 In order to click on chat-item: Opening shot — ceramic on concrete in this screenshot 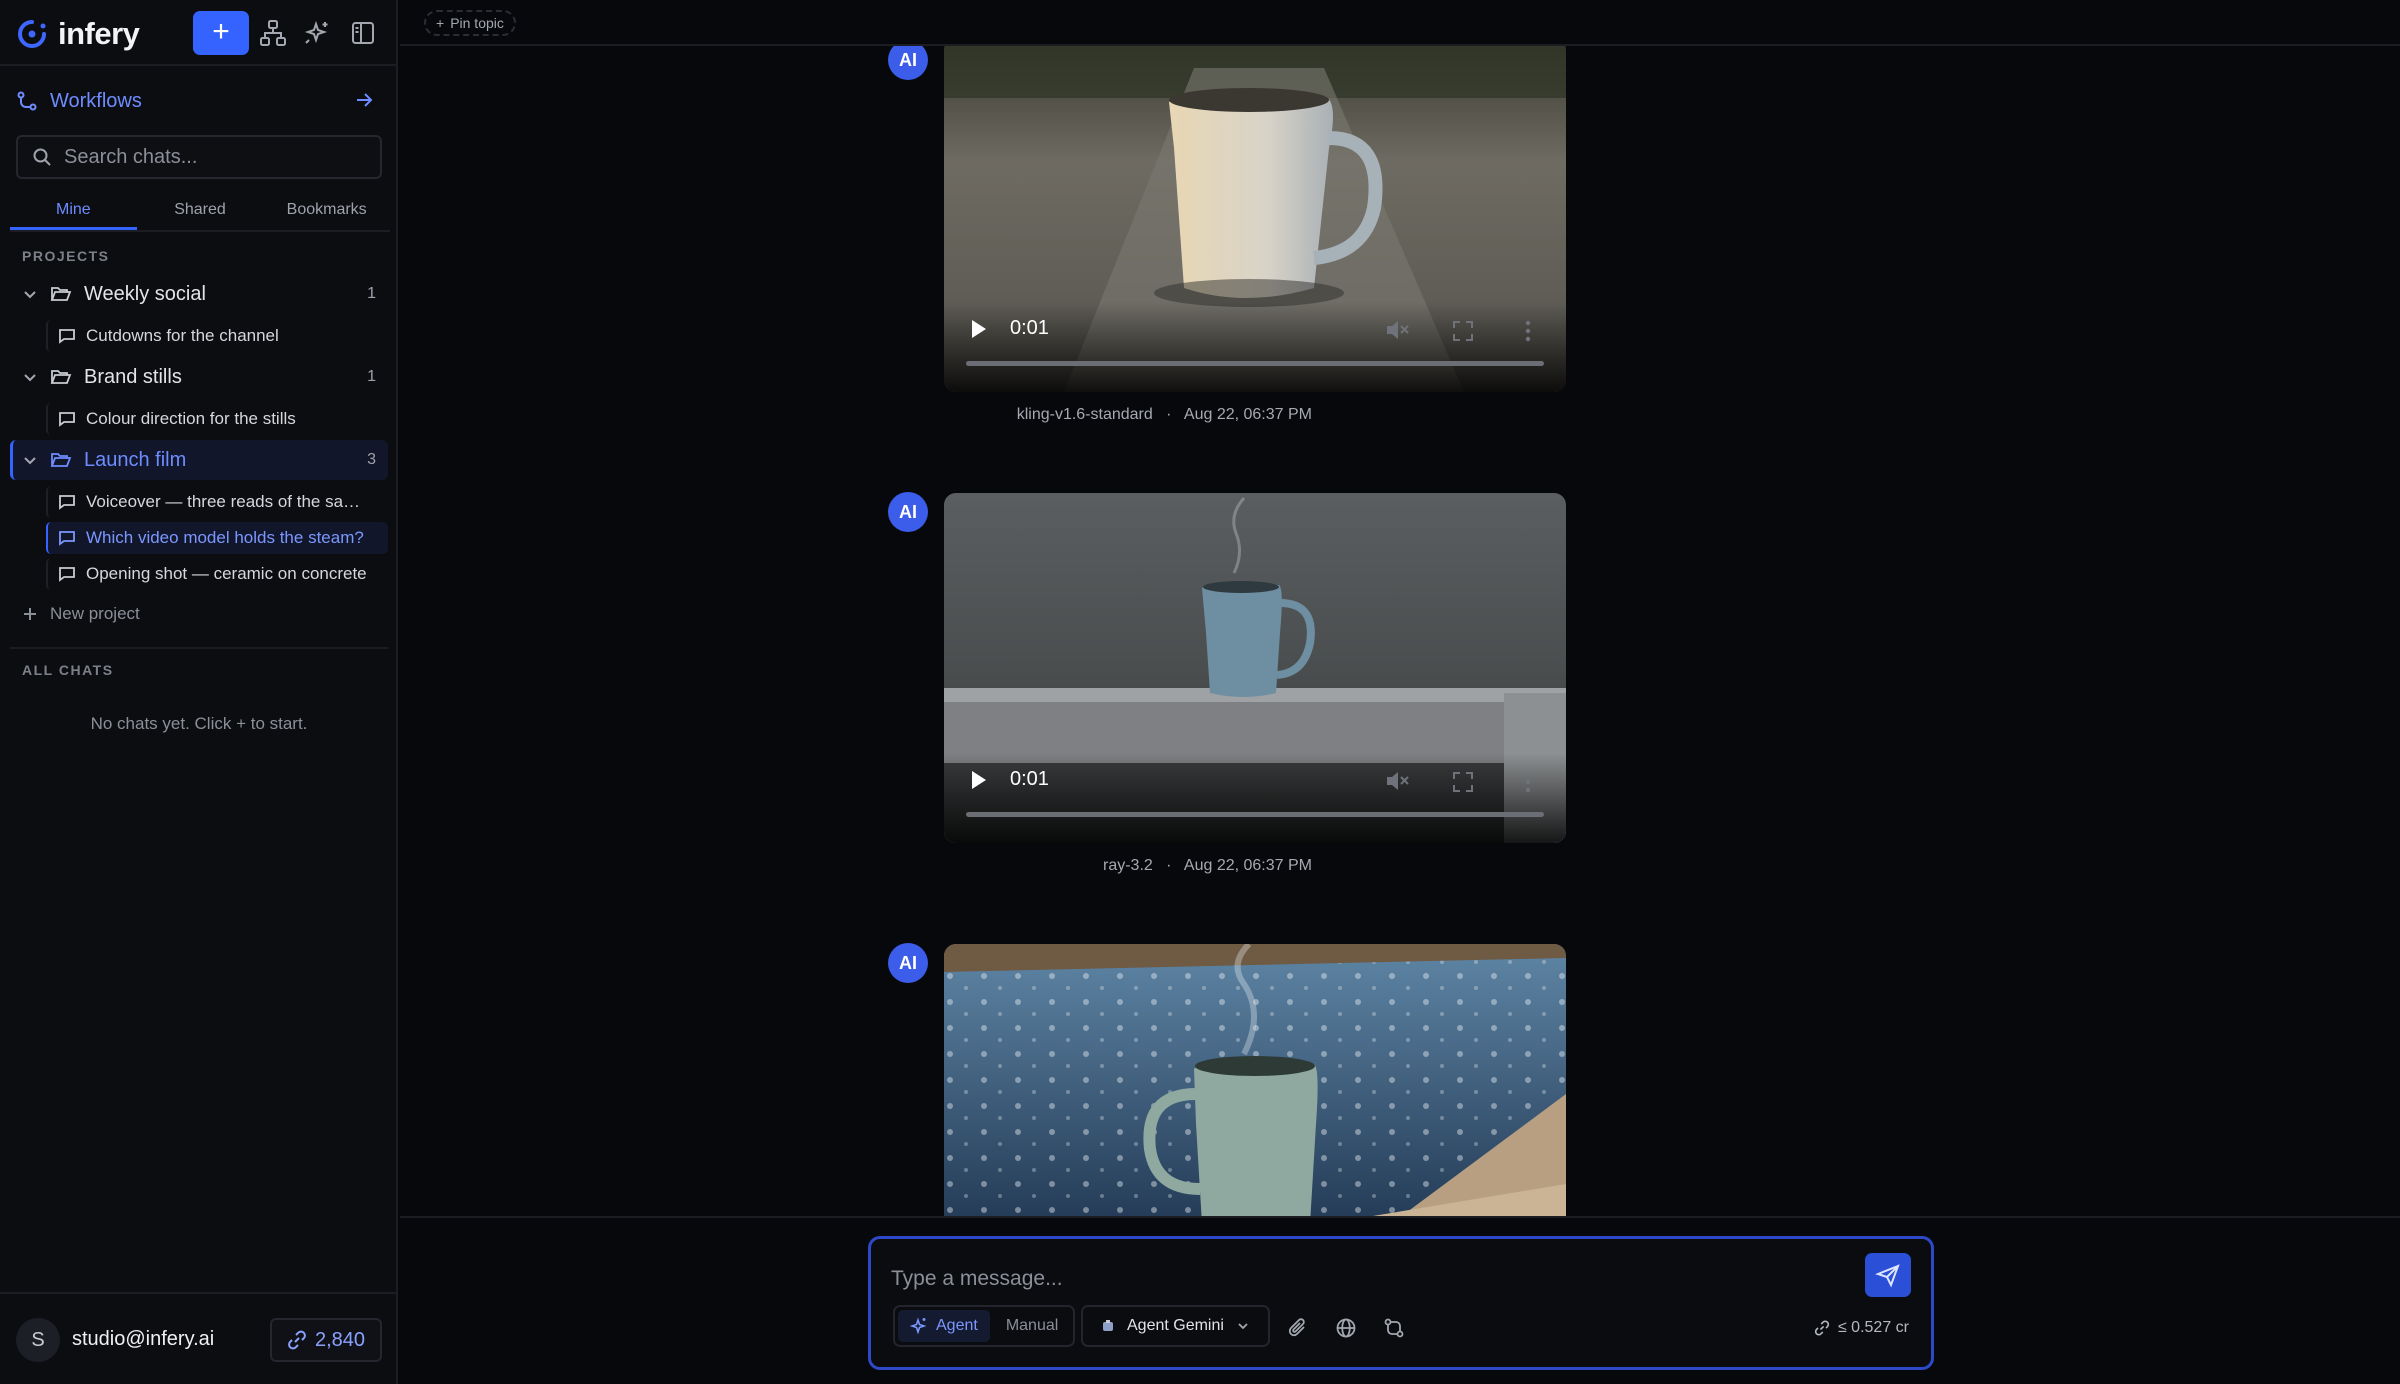, I will do `click(217, 574)`.